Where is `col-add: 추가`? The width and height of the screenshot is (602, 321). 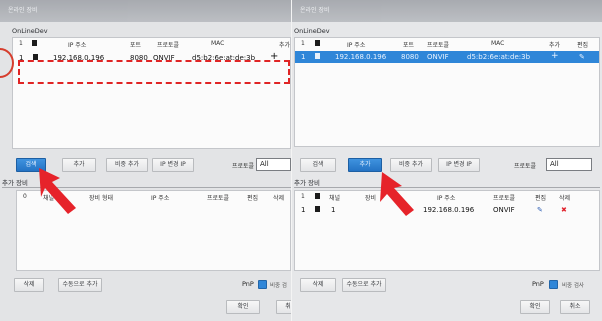
col-add: 추가 is located at coordinates (285, 45).